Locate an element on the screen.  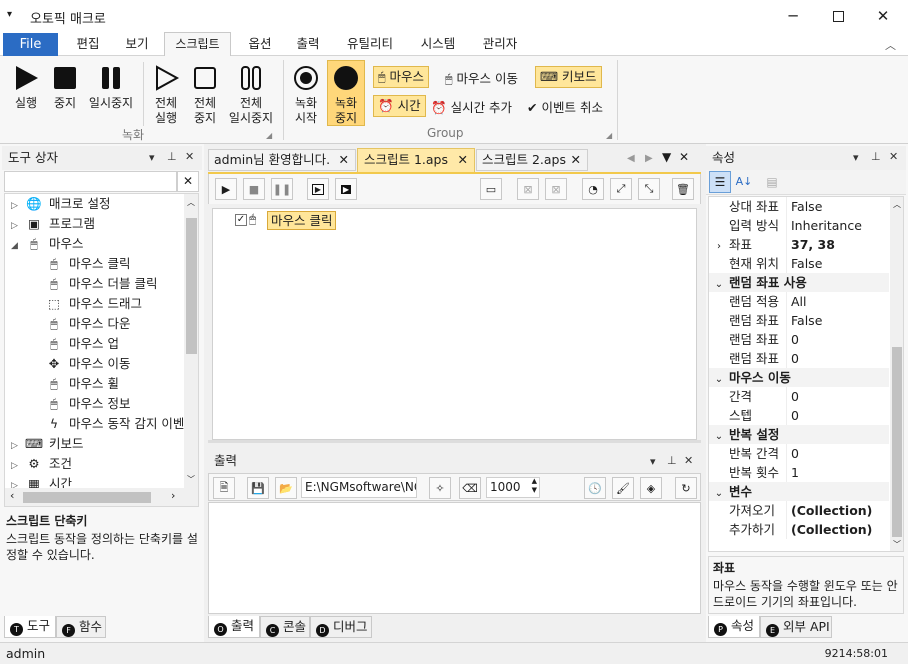
tab-list-icon: ▼ is located at coordinates (666, 157).